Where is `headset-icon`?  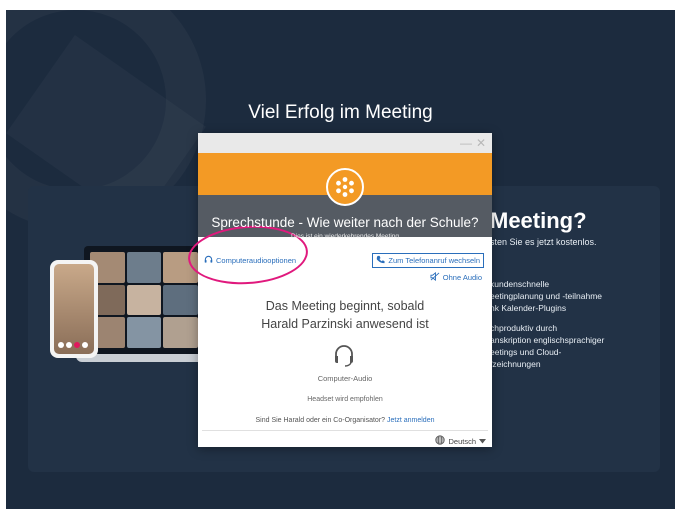 headset-icon is located at coordinates (344, 355).